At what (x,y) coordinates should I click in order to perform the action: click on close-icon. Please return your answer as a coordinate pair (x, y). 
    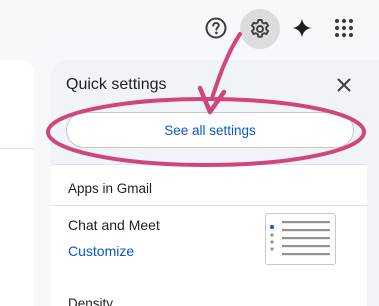
    Looking at the image, I should click on (344, 85).